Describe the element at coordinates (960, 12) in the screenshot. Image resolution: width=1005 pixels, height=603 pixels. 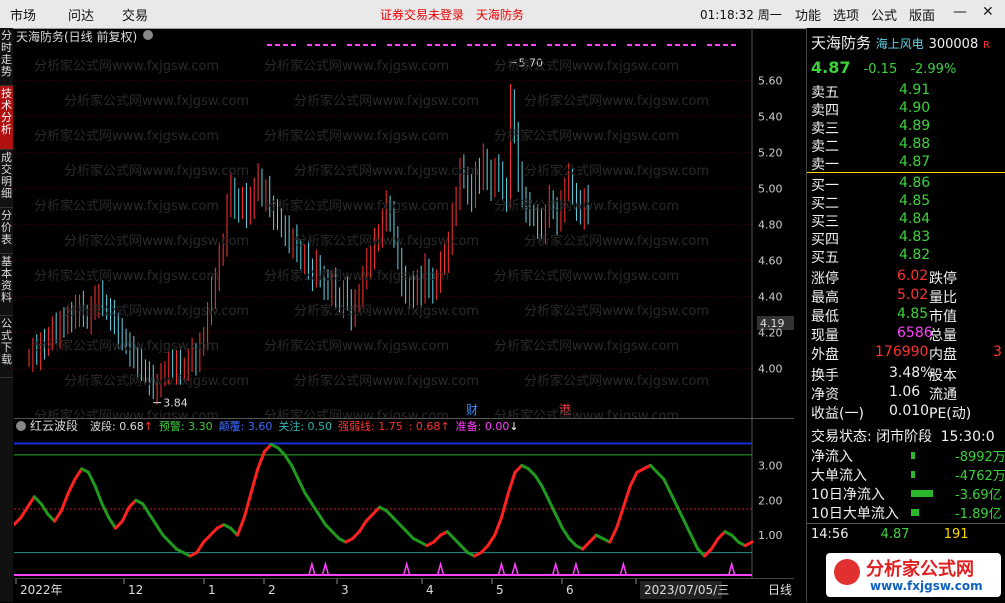
I see `minimize-icon: —` at that location.